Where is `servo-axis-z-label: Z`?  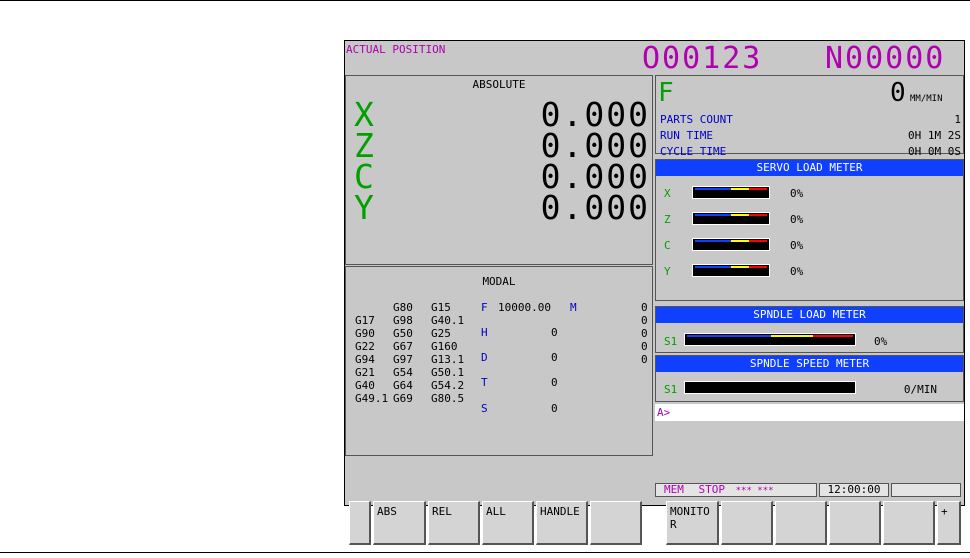
servo-axis-z-label: Z is located at coordinates (667, 219).